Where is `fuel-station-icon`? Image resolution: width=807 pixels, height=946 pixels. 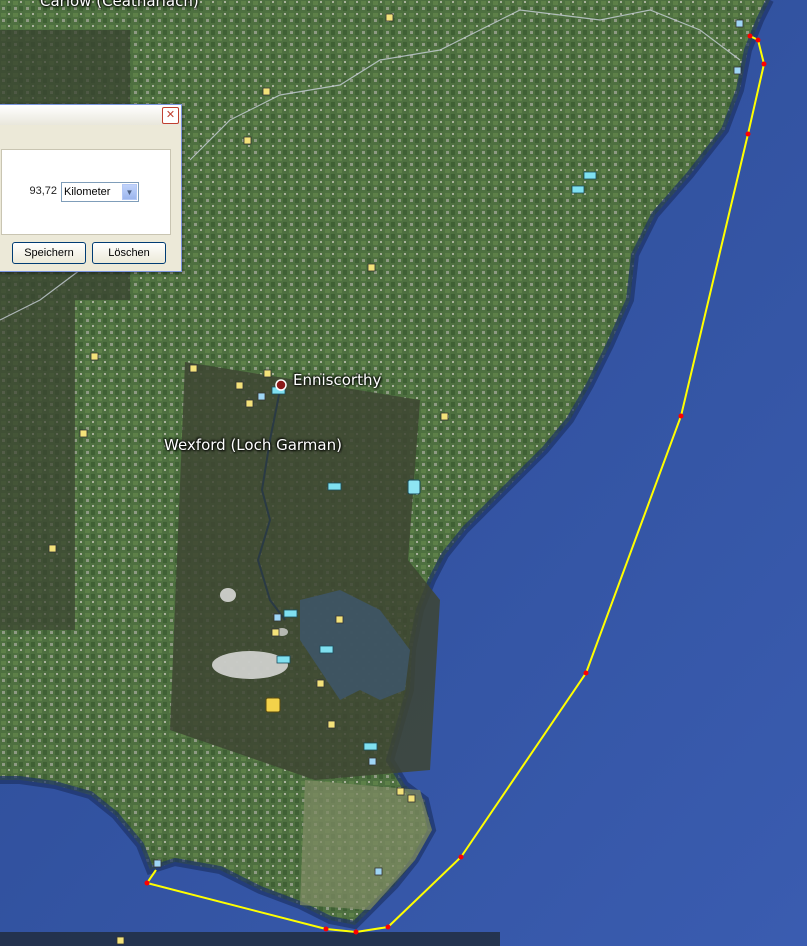 fuel-station-icon is located at coordinates (414, 487).